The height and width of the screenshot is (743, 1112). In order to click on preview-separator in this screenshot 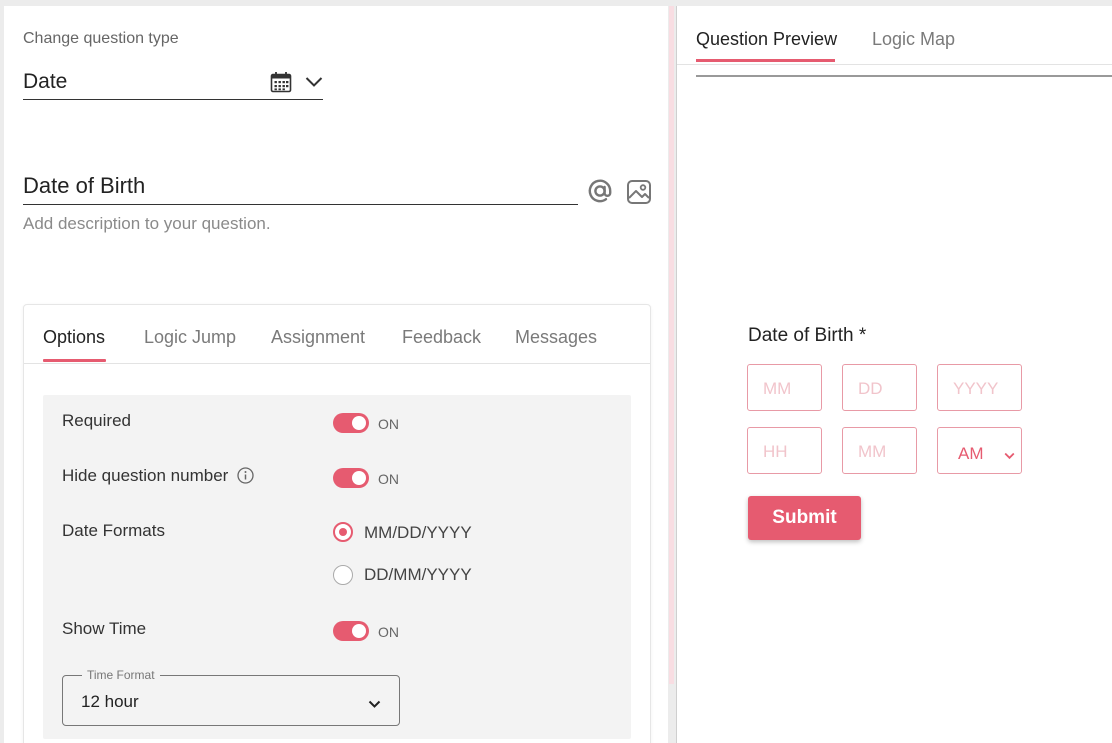, I will do `click(904, 76)`.